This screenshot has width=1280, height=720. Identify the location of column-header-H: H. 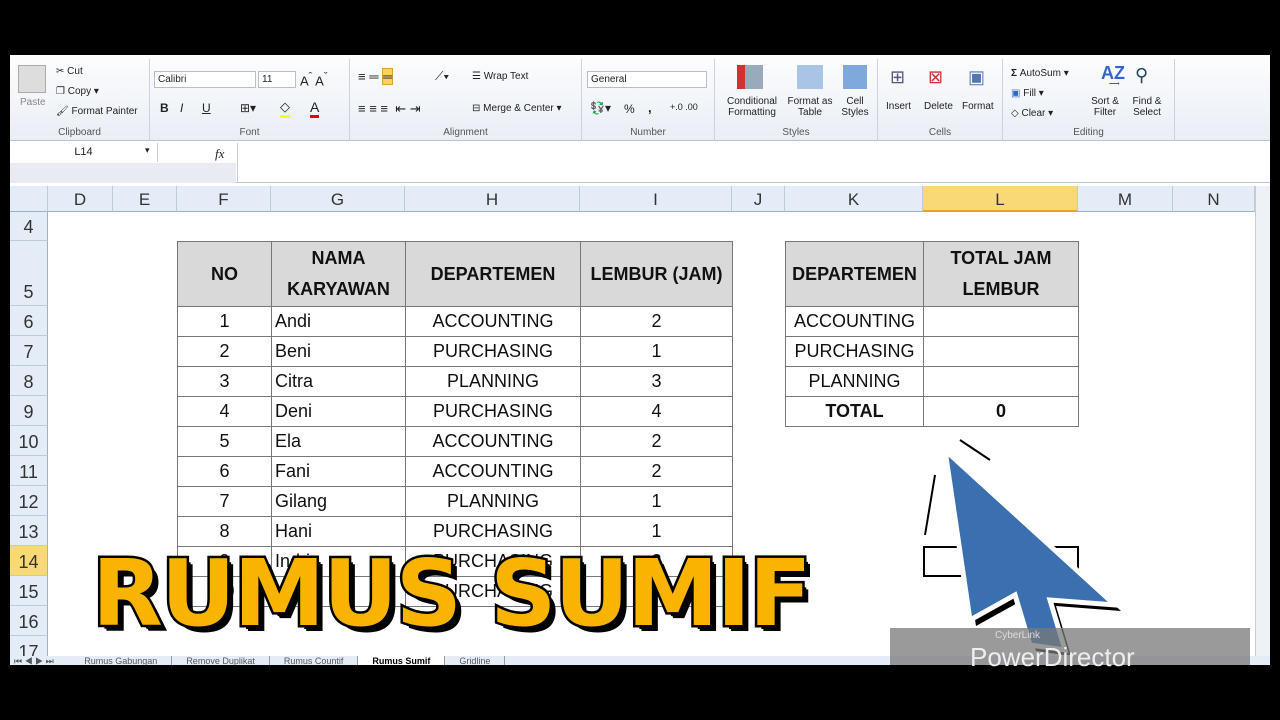
(492, 199).